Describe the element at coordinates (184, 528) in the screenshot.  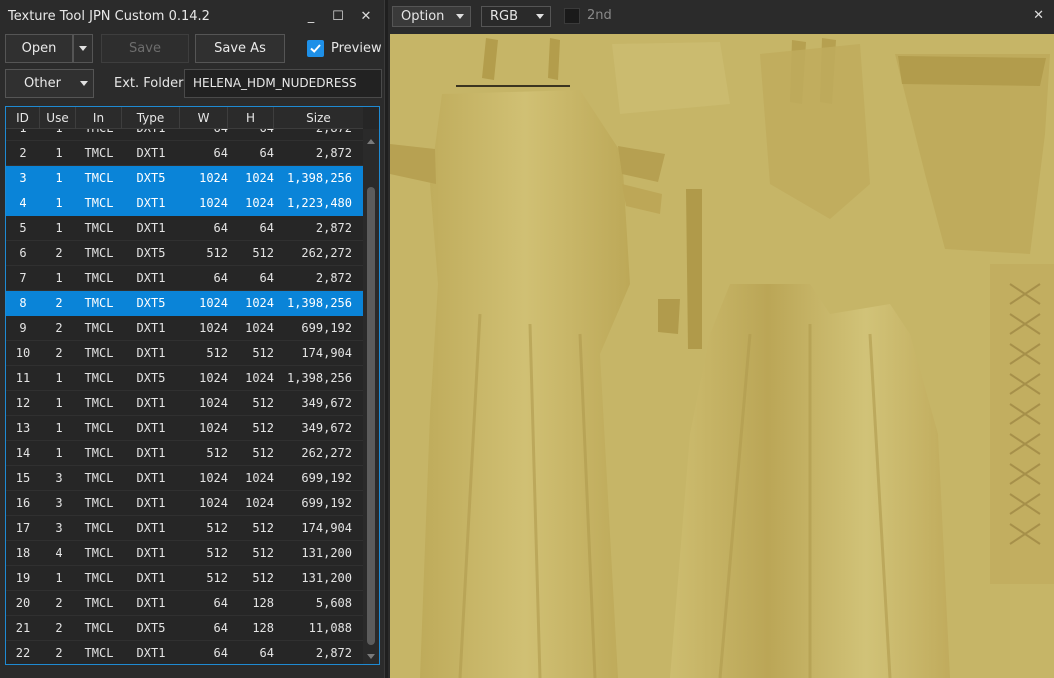
I see `table-row: 17 3 TMCL DXT1 512 512 174,904` at that location.